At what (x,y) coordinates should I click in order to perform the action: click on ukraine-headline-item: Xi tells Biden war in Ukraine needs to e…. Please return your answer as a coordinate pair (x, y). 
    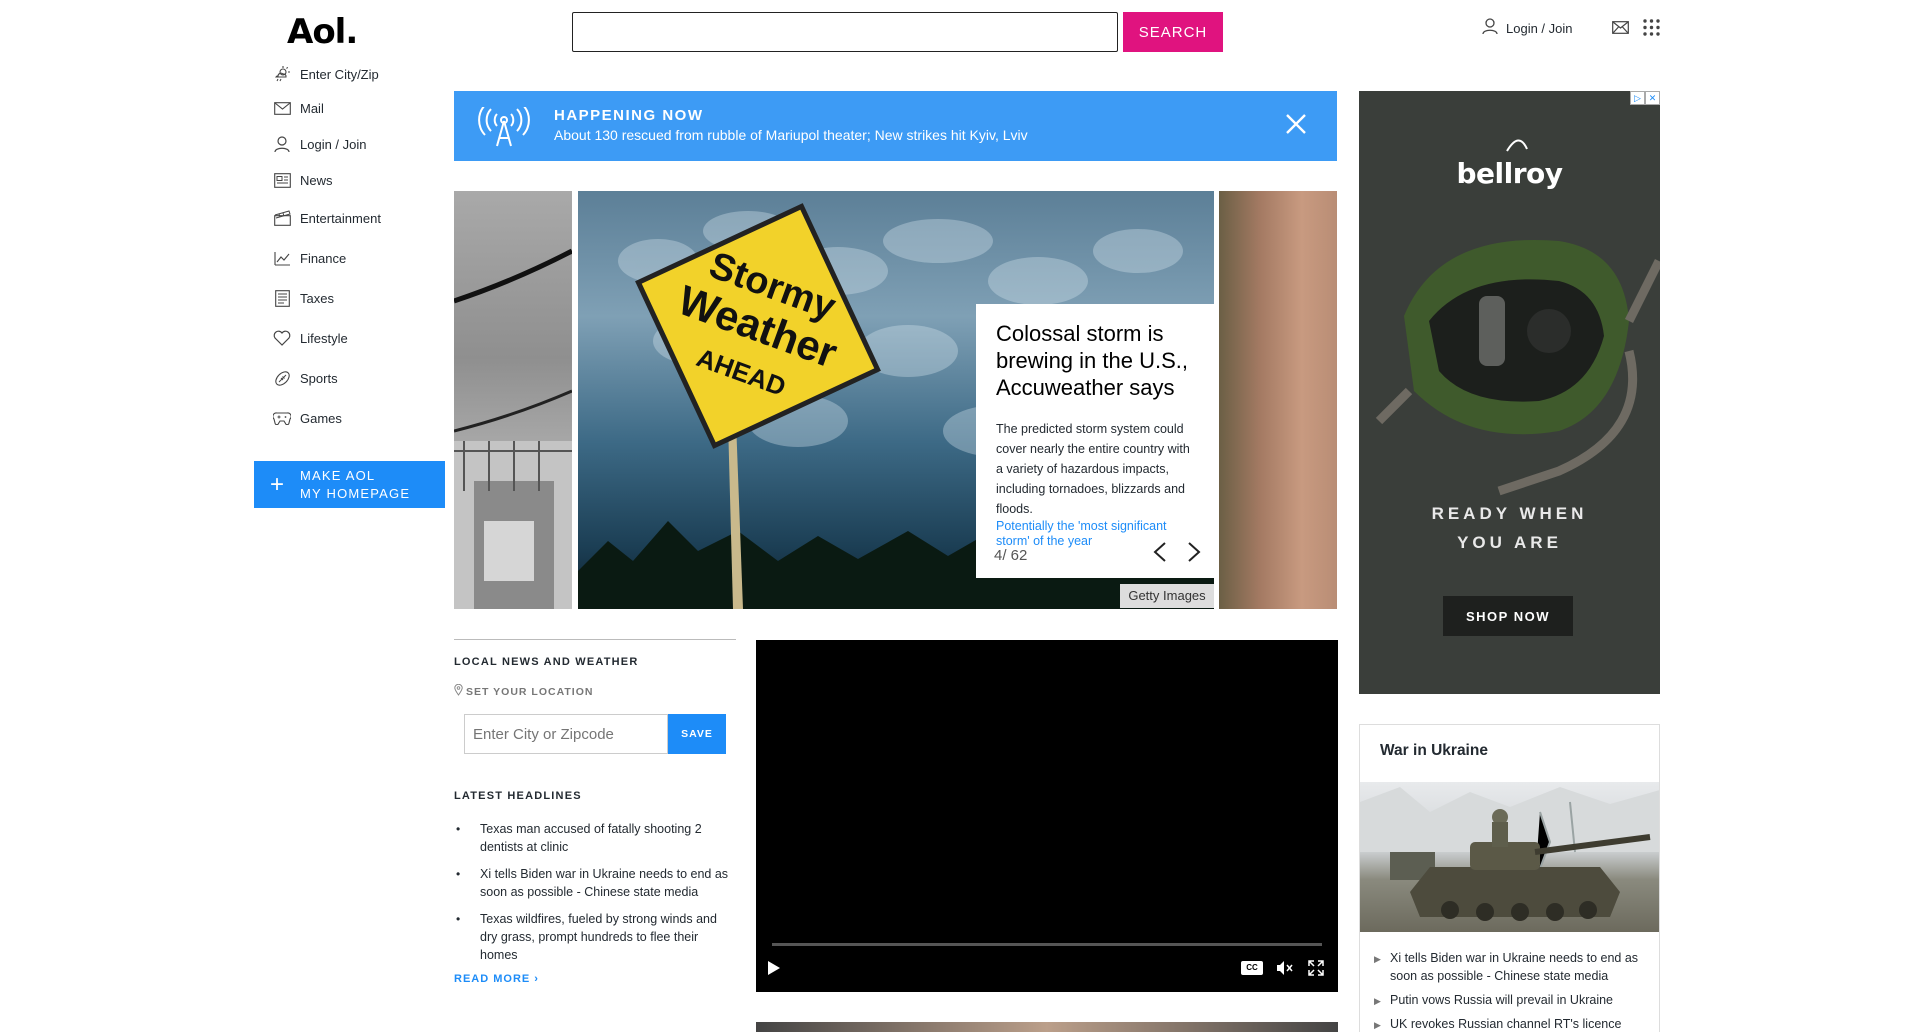
    Looking at the image, I should click on (1514, 967).